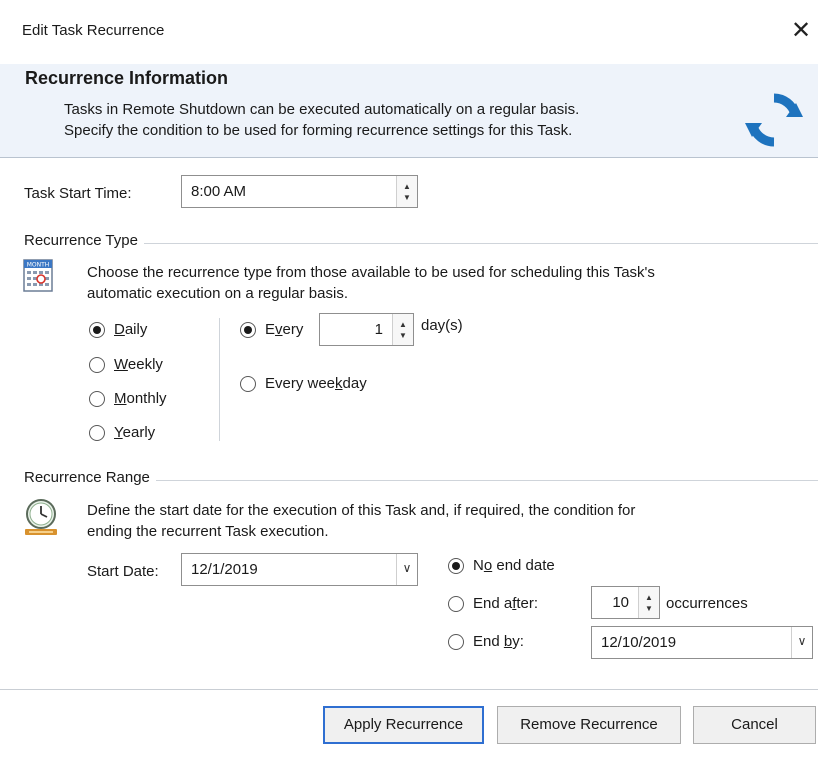  I want to click on end-after-value: 10, so click(620, 602).